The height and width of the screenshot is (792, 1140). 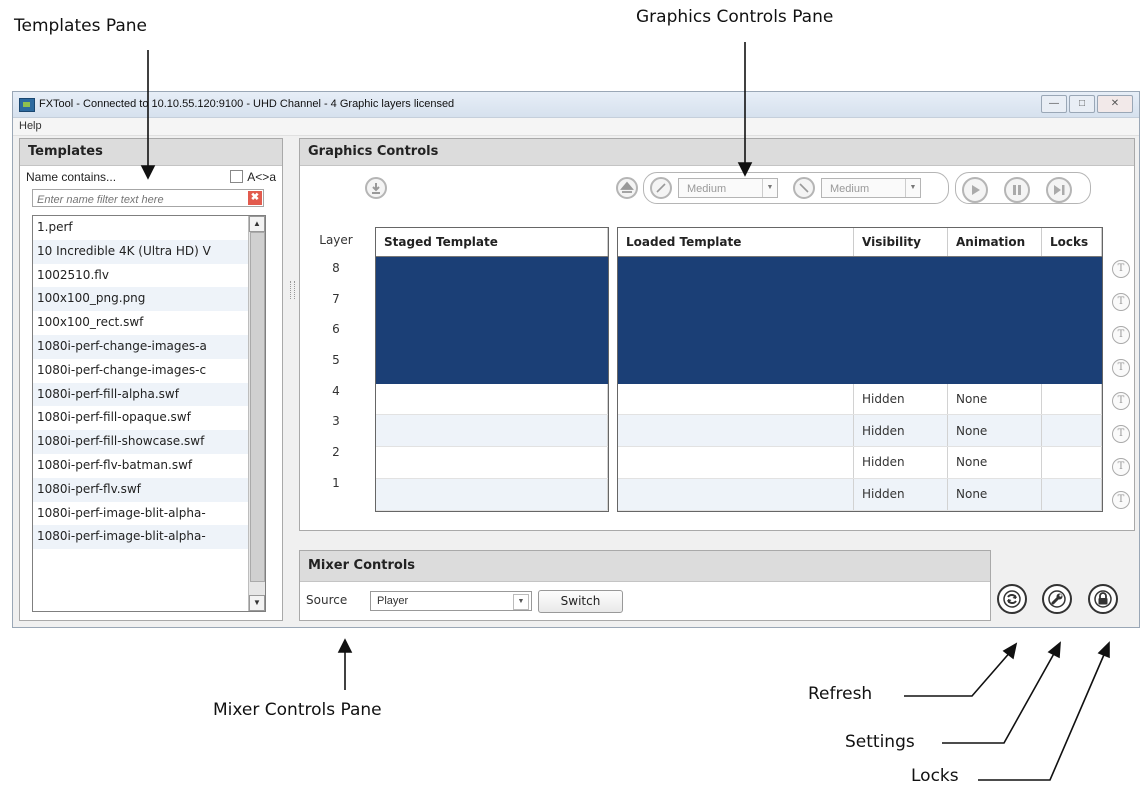 What do you see at coordinates (257, 224) in the screenshot?
I see `scroll-up-icon: ▲` at bounding box center [257, 224].